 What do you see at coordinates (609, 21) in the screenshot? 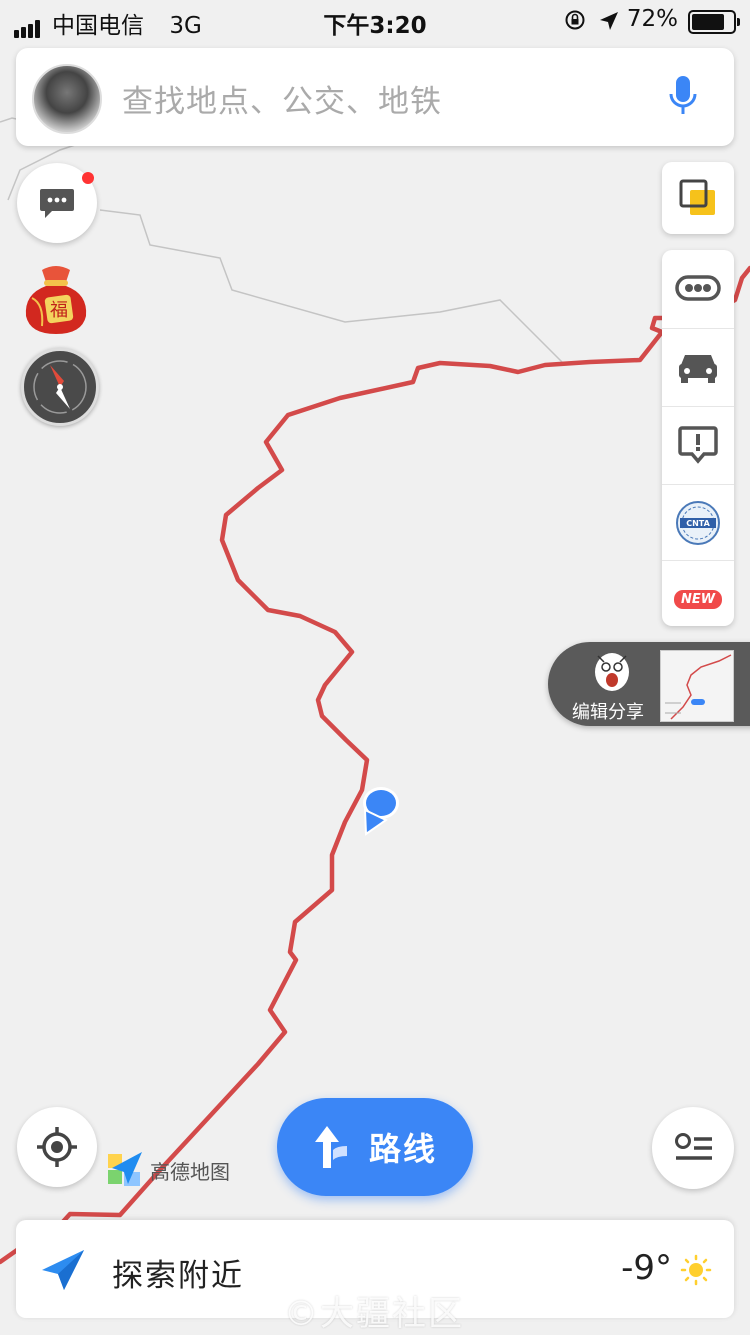
I see `location-services-icon` at bounding box center [609, 21].